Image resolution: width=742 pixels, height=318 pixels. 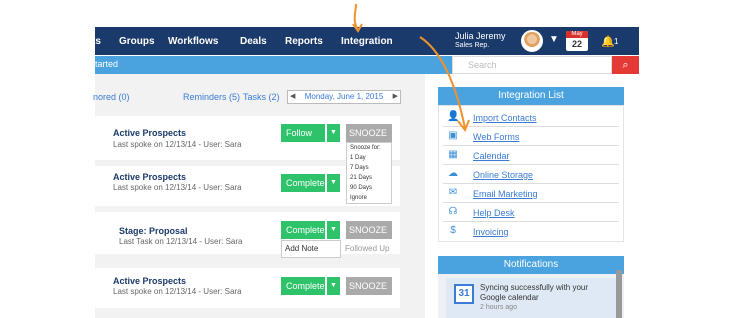 I want to click on form-icon: ▣, so click(x=453, y=135).